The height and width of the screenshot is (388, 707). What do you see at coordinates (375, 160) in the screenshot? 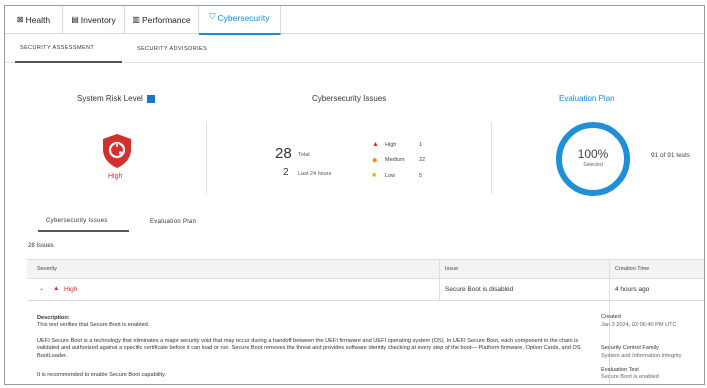
I see `medium-diamond-icon: ◆` at bounding box center [375, 160].